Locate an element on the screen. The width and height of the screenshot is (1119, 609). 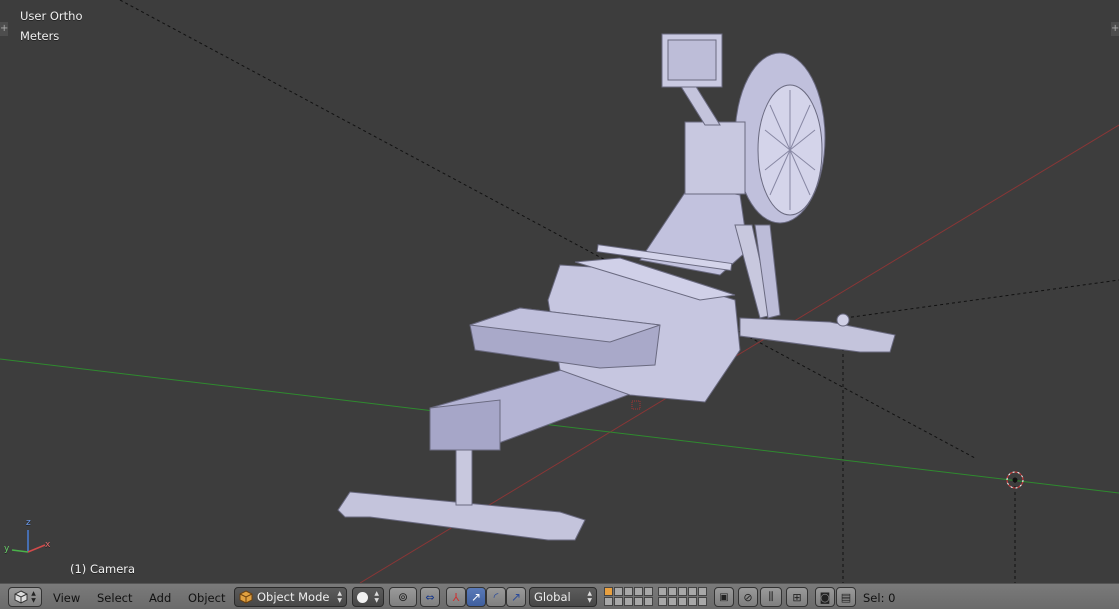
scale-icon: ↗ is located at coordinates (516, 597).